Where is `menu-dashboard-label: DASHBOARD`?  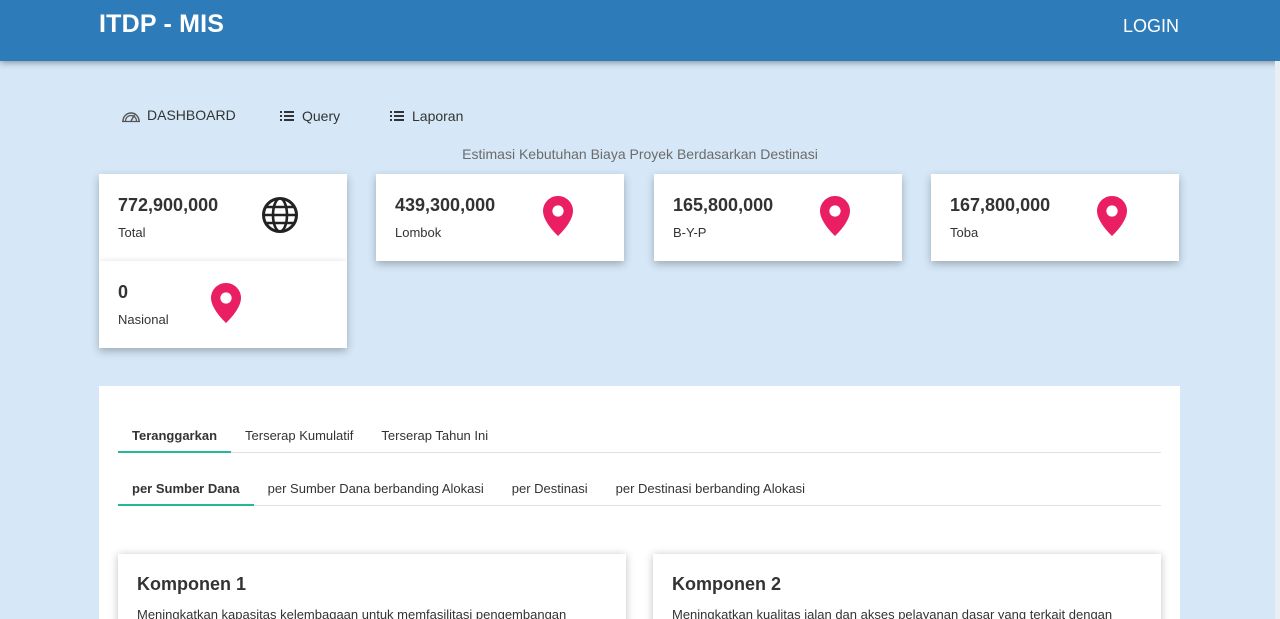 menu-dashboard-label: DASHBOARD is located at coordinates (191, 115).